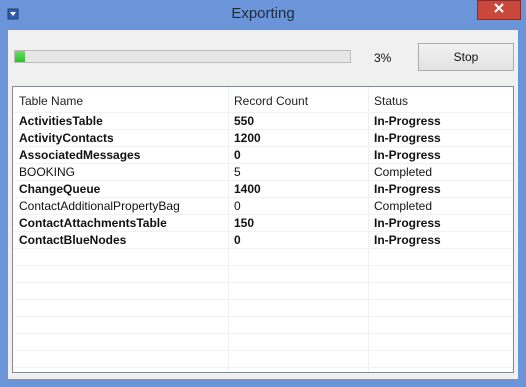  Describe the element at coordinates (47, 172) in the screenshot. I see `cell-table-name: BOOKING` at that location.